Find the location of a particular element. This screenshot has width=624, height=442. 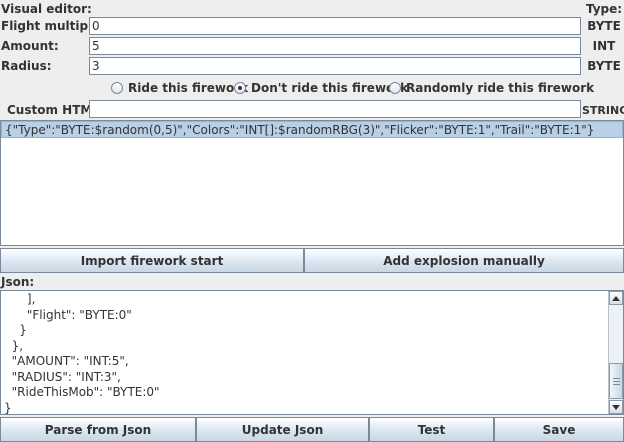

amount-input: 5 is located at coordinates (335, 46).